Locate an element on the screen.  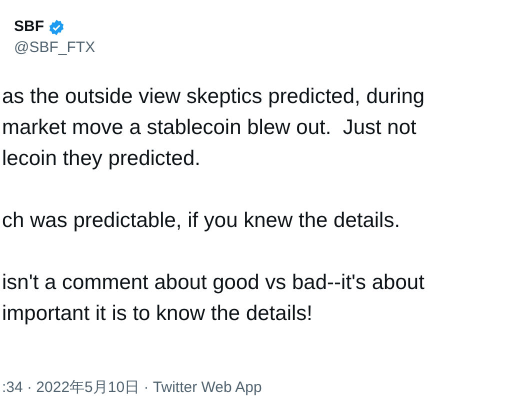
tweet-timestamp: :34 · 2022年5月10日 · Twitter Web App is located at coordinates (132, 387).